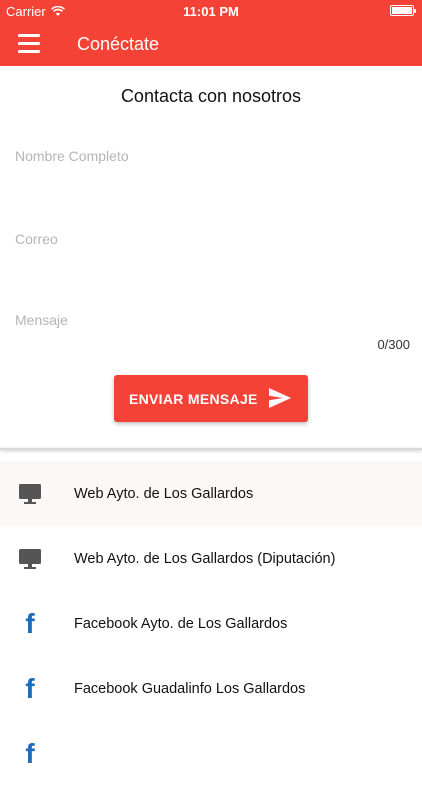  Describe the element at coordinates (393, 344) in the screenshot. I see `message-char-counter: 0/300` at that location.